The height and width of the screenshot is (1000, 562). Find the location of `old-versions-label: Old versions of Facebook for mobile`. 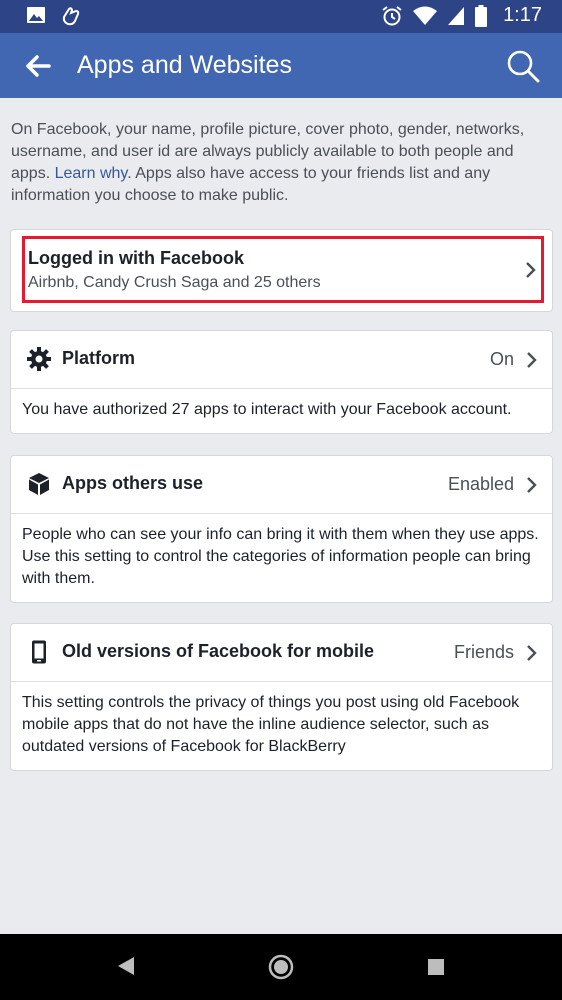

old-versions-label: Old versions of Facebook for mobile is located at coordinates (218, 651).